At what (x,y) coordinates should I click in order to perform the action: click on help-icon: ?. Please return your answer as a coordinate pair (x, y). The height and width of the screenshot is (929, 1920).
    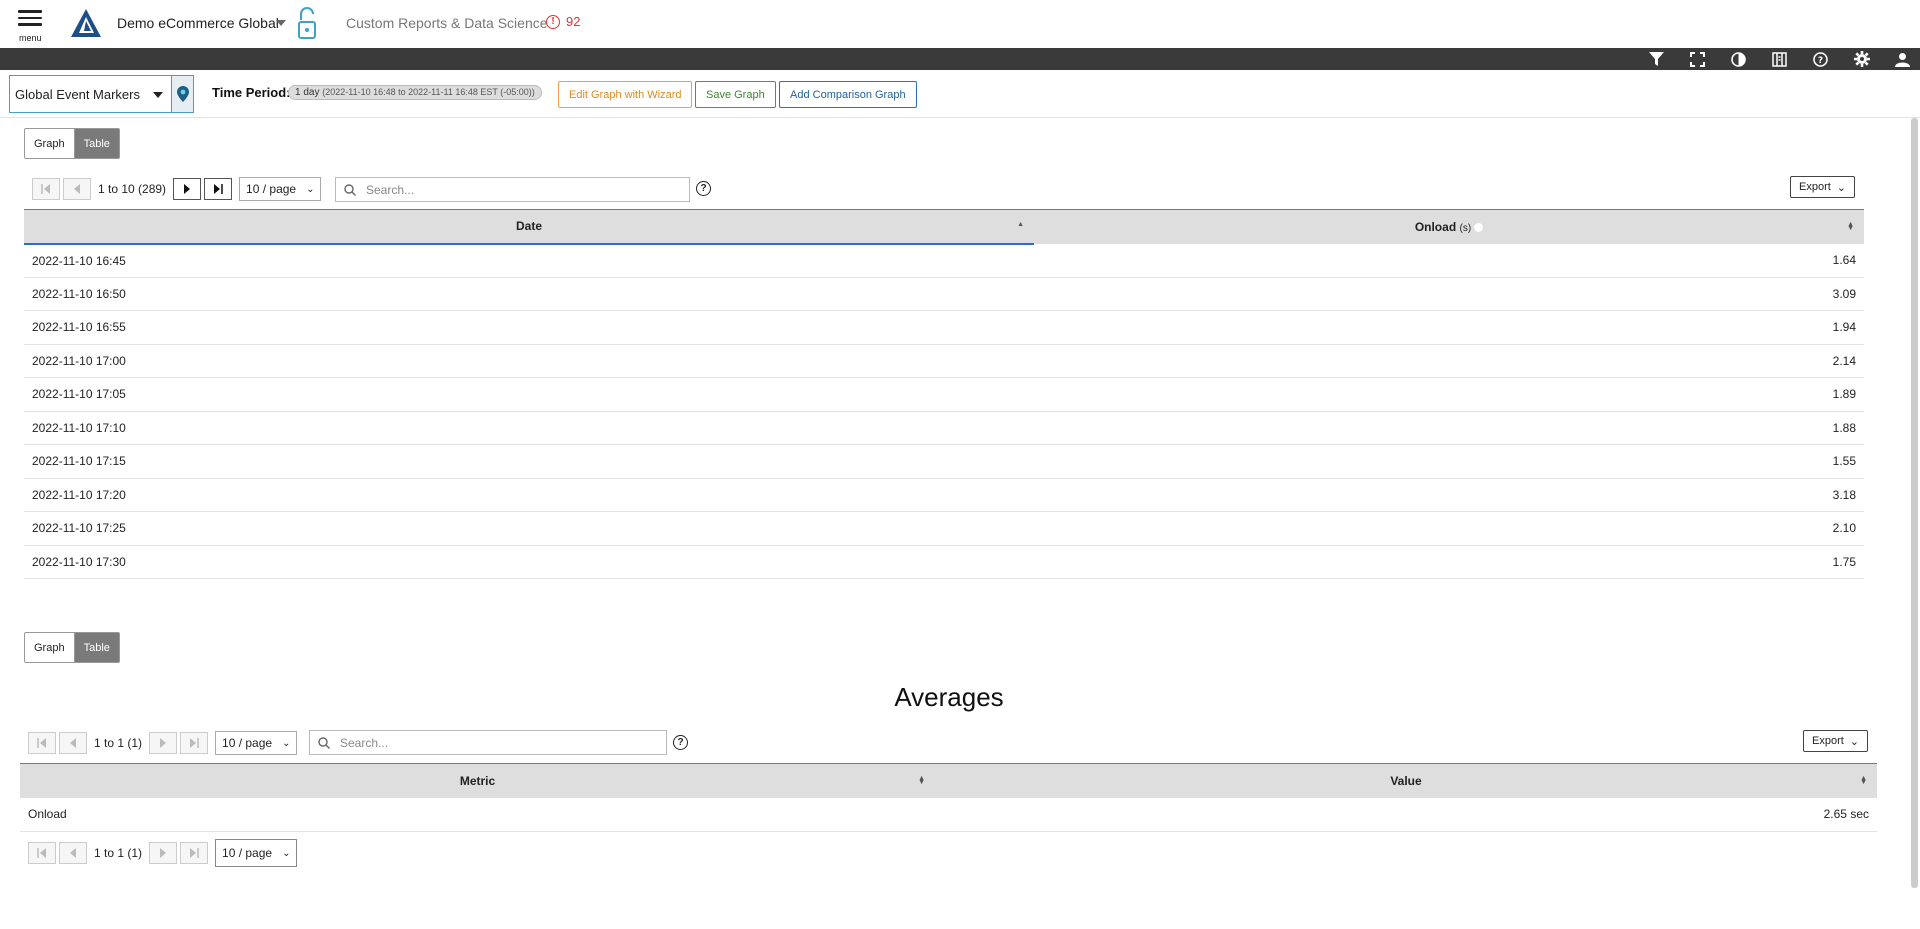
    Looking at the image, I should click on (1820, 59).